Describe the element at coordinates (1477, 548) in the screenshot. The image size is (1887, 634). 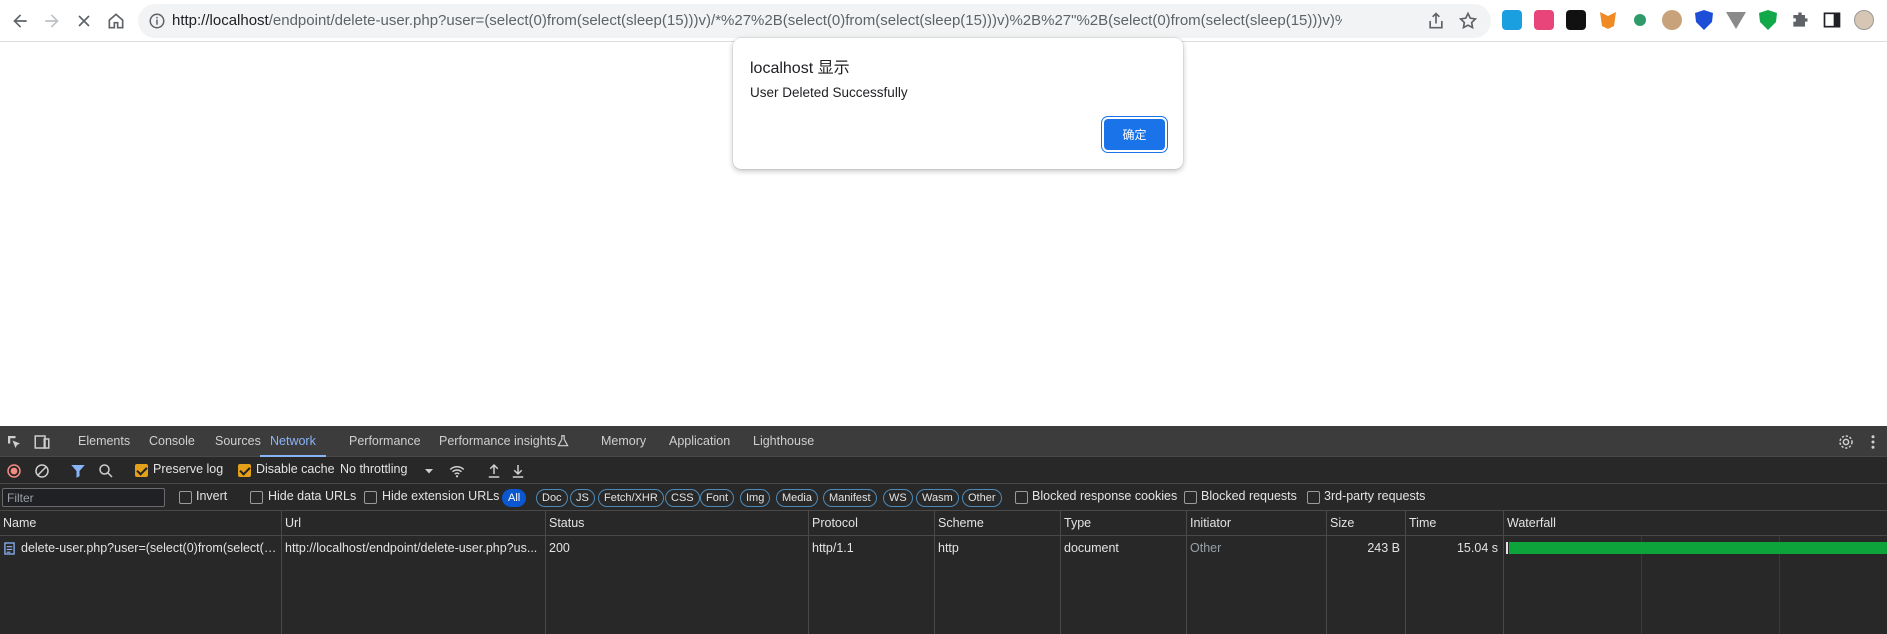
I see `row-time: 15.04 s` at that location.